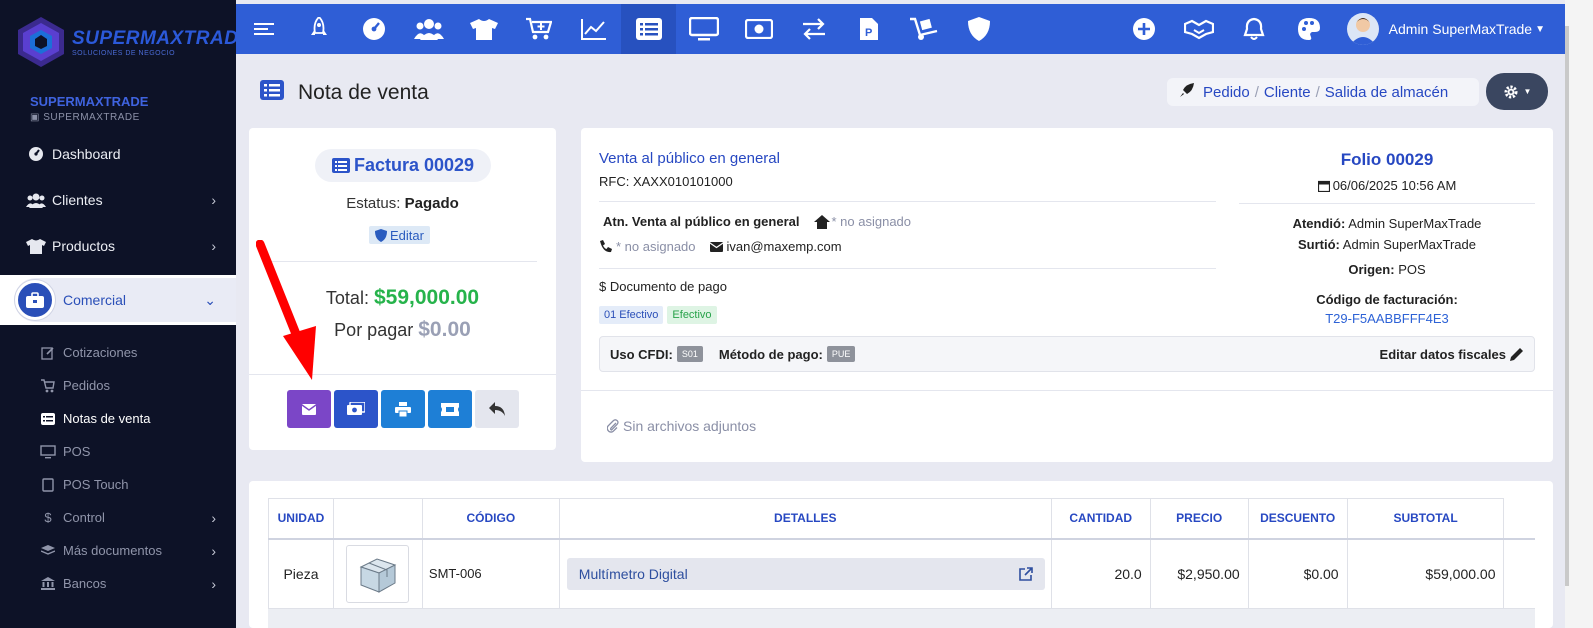 This screenshot has width=1593, height=628. Describe the element at coordinates (428, 29) in the screenshot. I see `customers-button` at that location.